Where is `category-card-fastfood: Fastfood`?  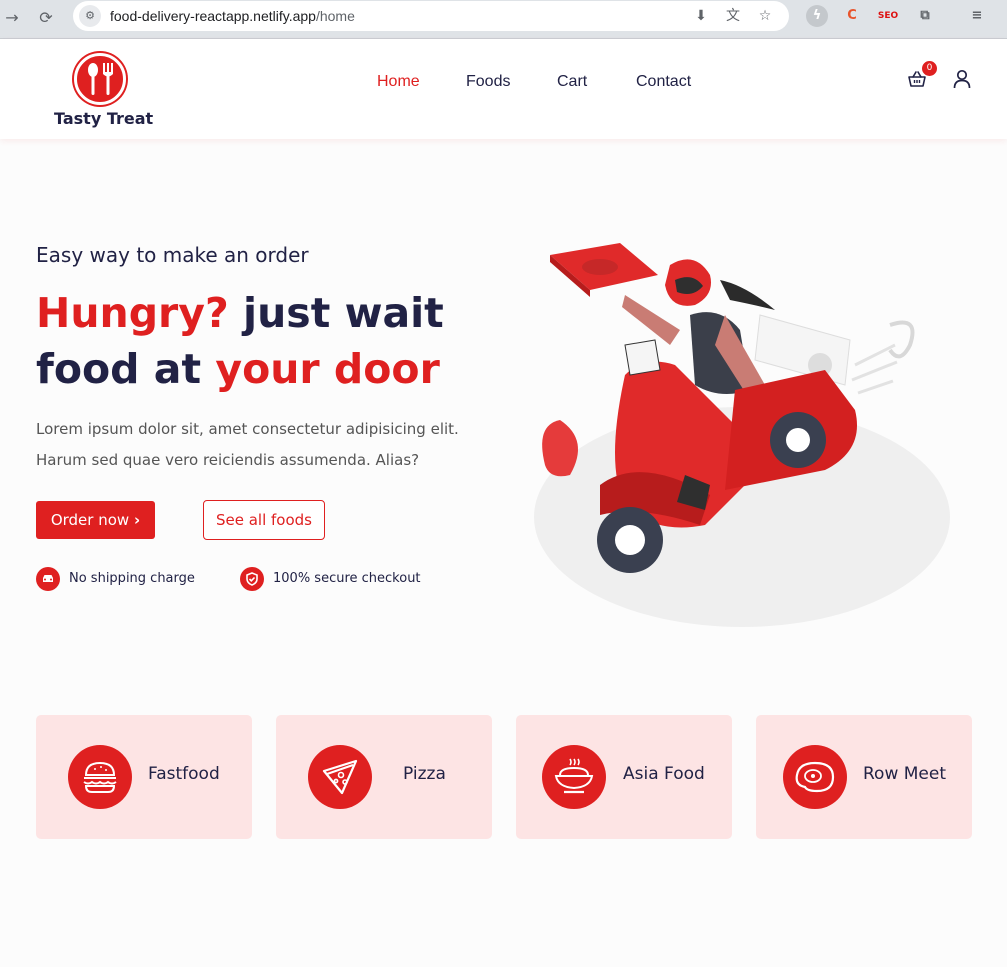 category-card-fastfood: Fastfood is located at coordinates (144, 777).